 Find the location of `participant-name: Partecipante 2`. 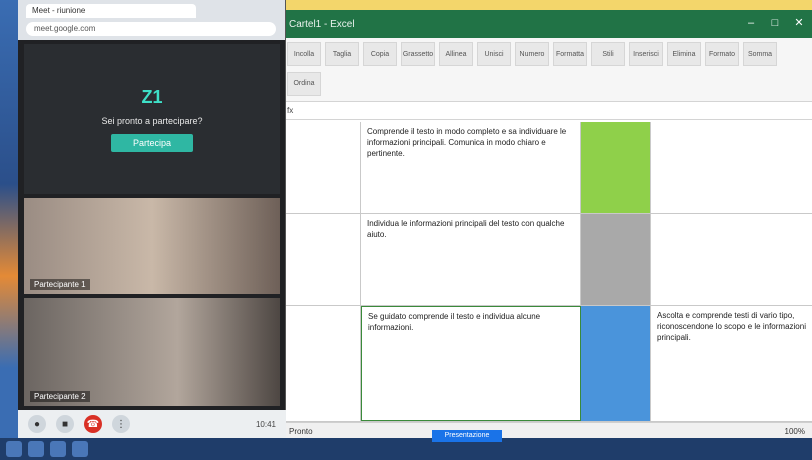

participant-name: Partecipante 2 is located at coordinates (60, 396).